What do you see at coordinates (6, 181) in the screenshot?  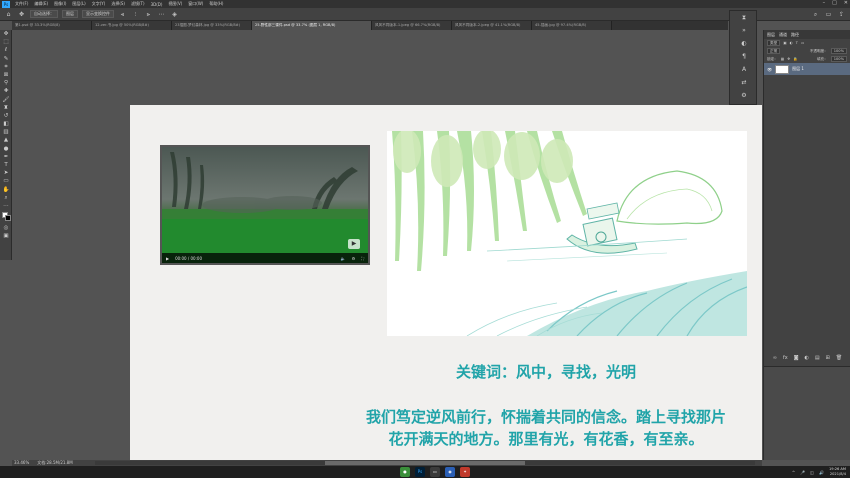 I see `shape-tool-icon: ▭` at bounding box center [6, 181].